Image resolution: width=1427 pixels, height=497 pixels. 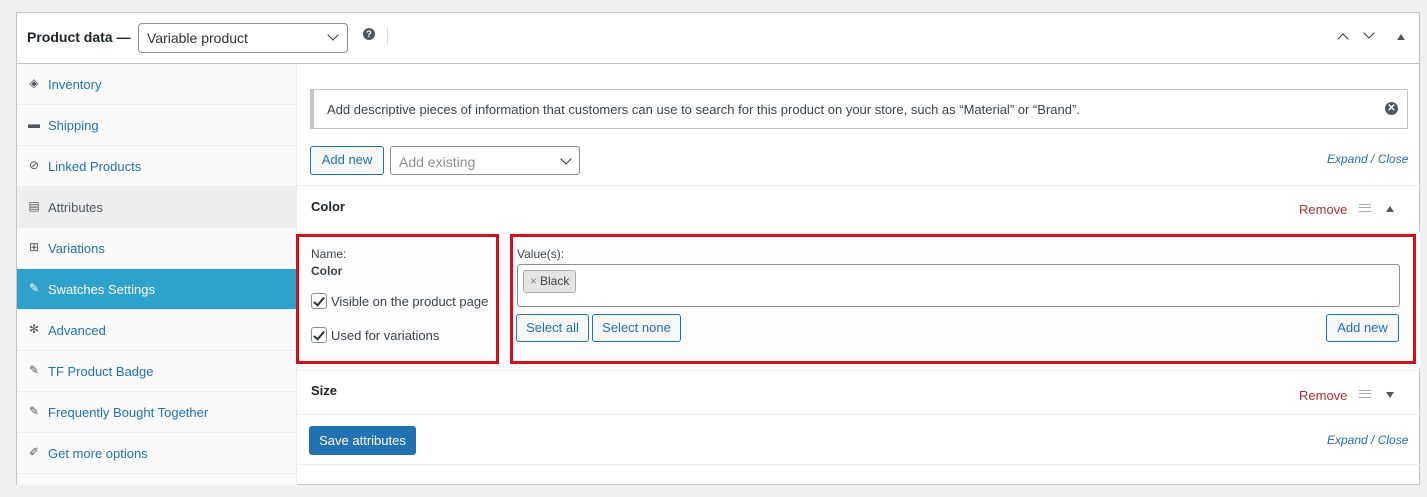 I want to click on sidebar-item-tf-product-badge: ✎ TF Product Badge, so click(x=157, y=371).